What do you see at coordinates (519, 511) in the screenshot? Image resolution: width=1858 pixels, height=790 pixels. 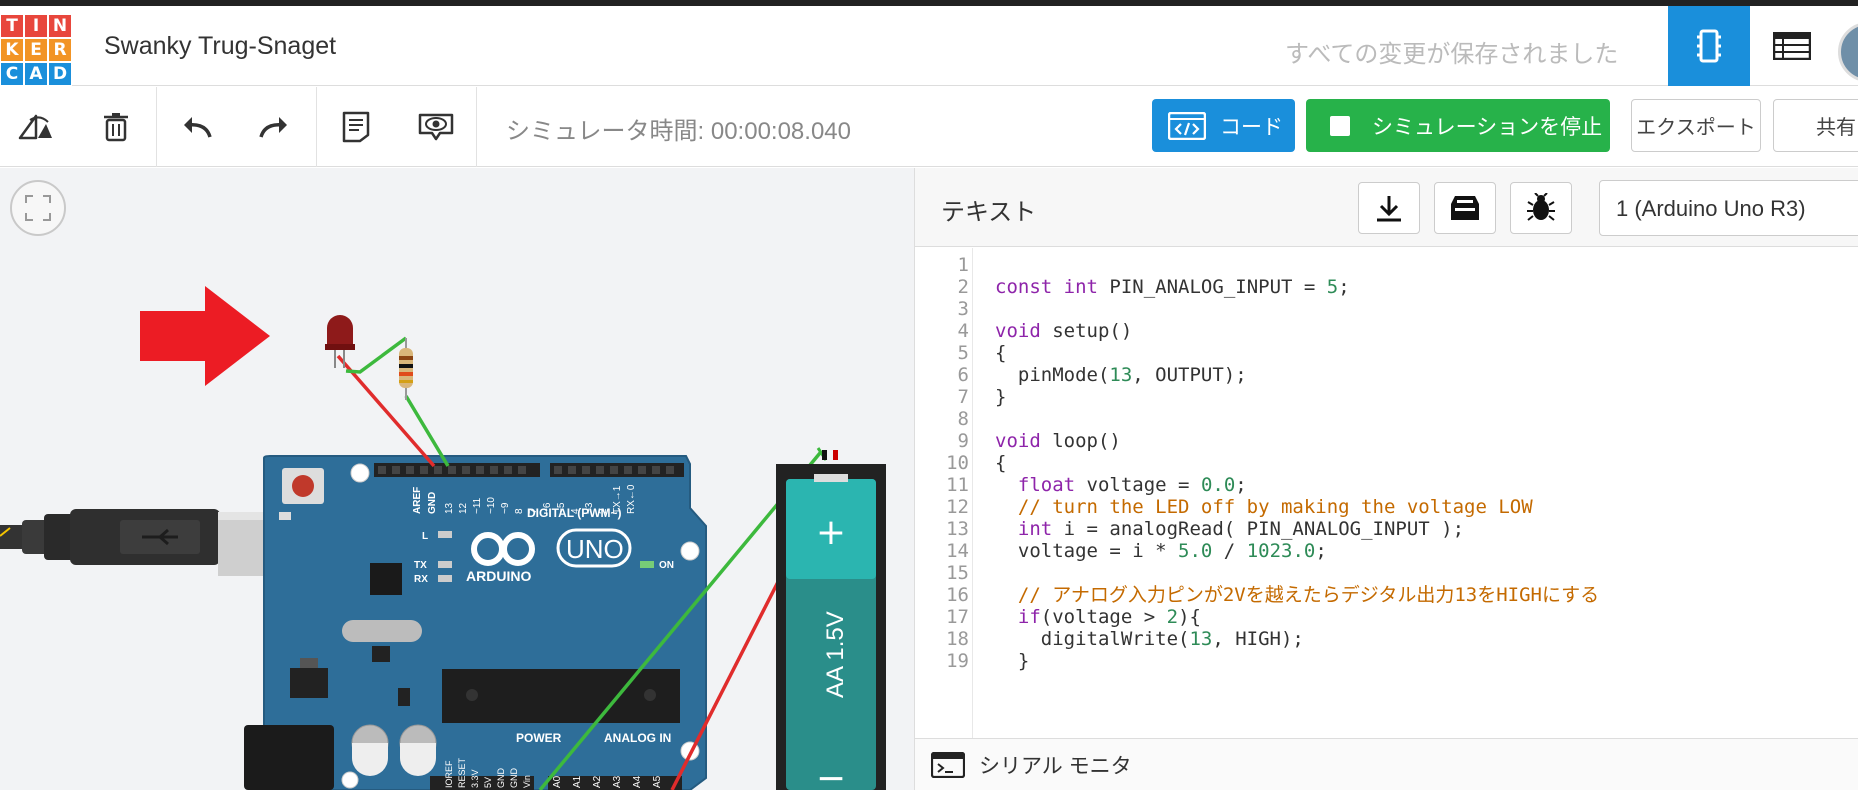 I see `pin-label: 8` at bounding box center [519, 511].